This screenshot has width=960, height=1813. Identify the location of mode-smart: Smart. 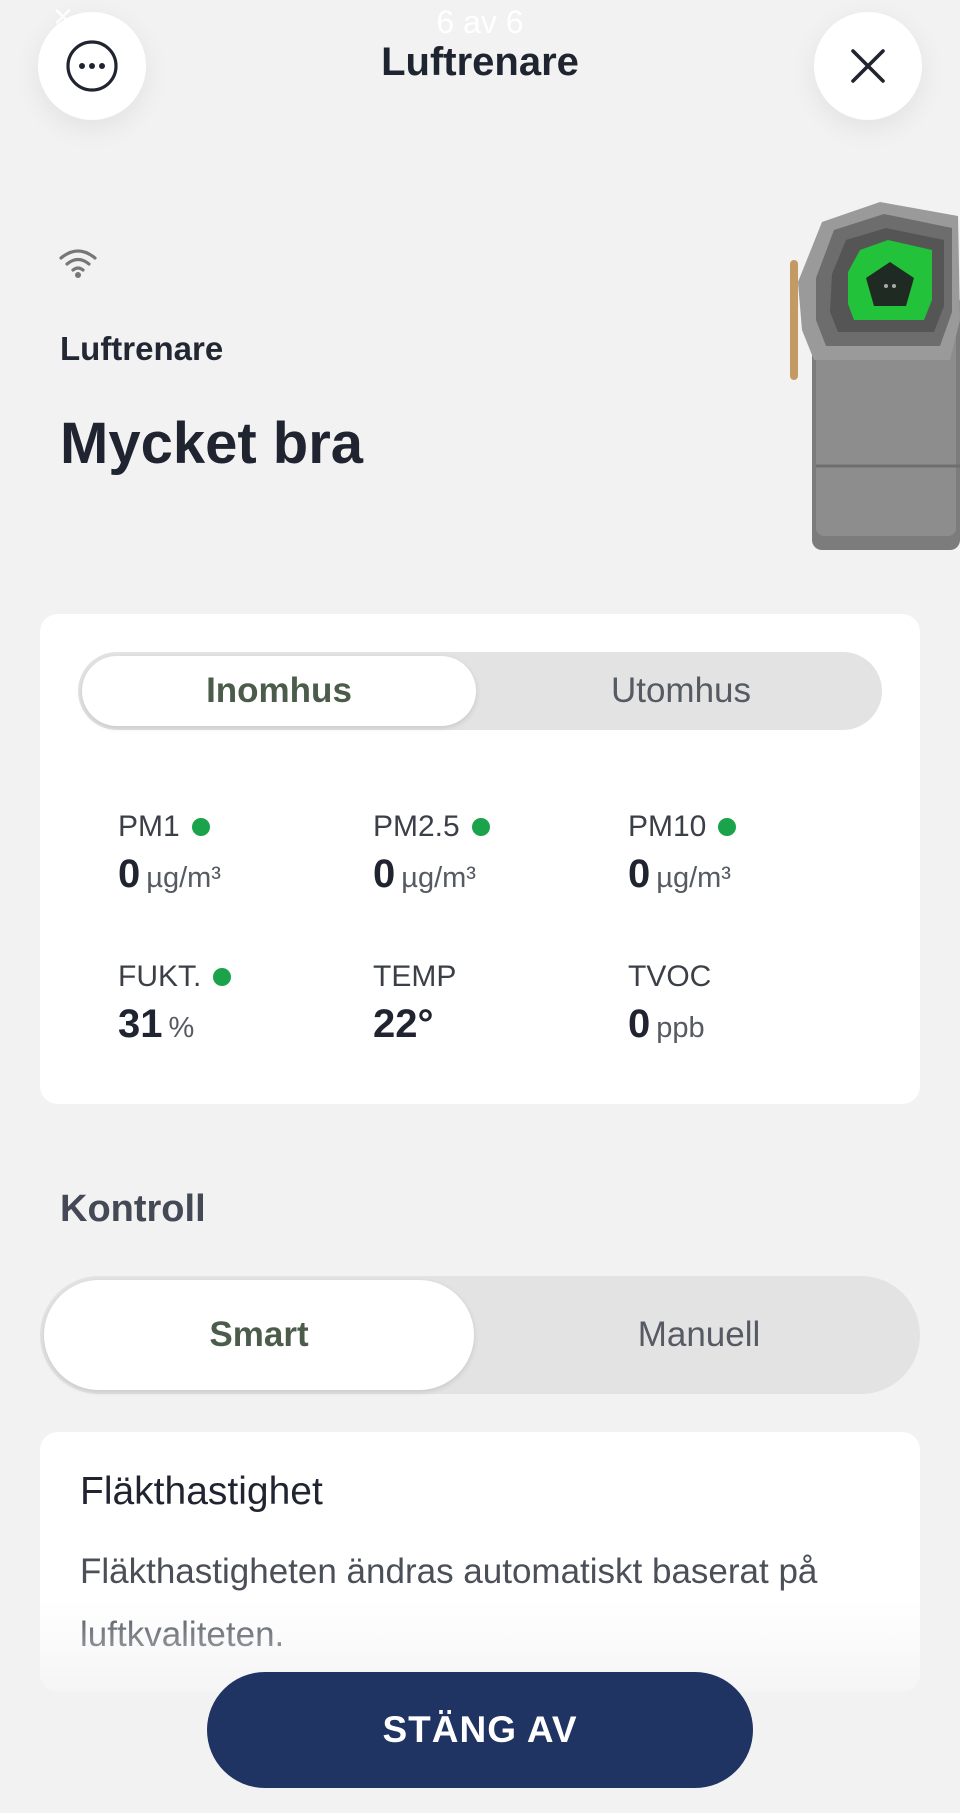
(259, 1335).